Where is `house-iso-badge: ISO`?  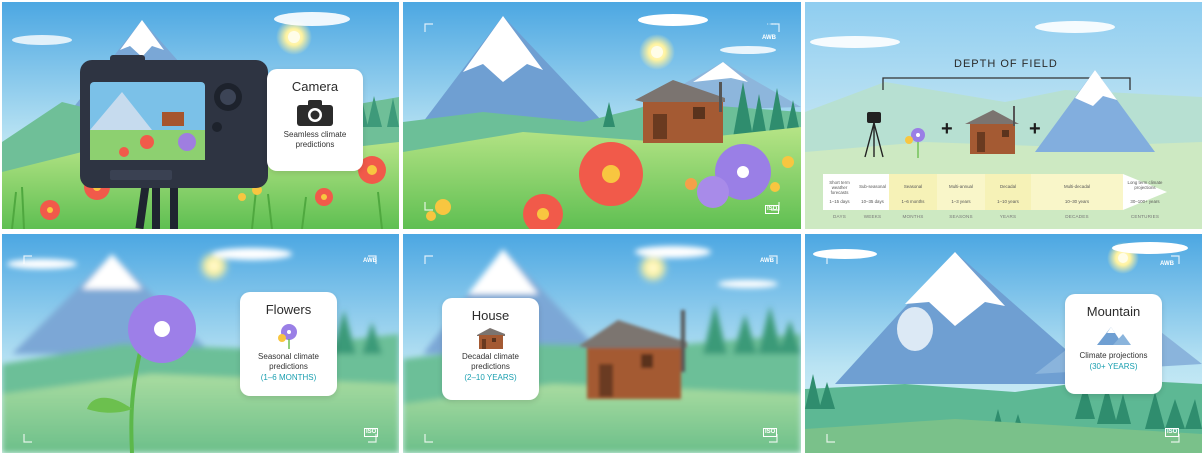
house-iso-badge: ISO is located at coordinates (770, 432).